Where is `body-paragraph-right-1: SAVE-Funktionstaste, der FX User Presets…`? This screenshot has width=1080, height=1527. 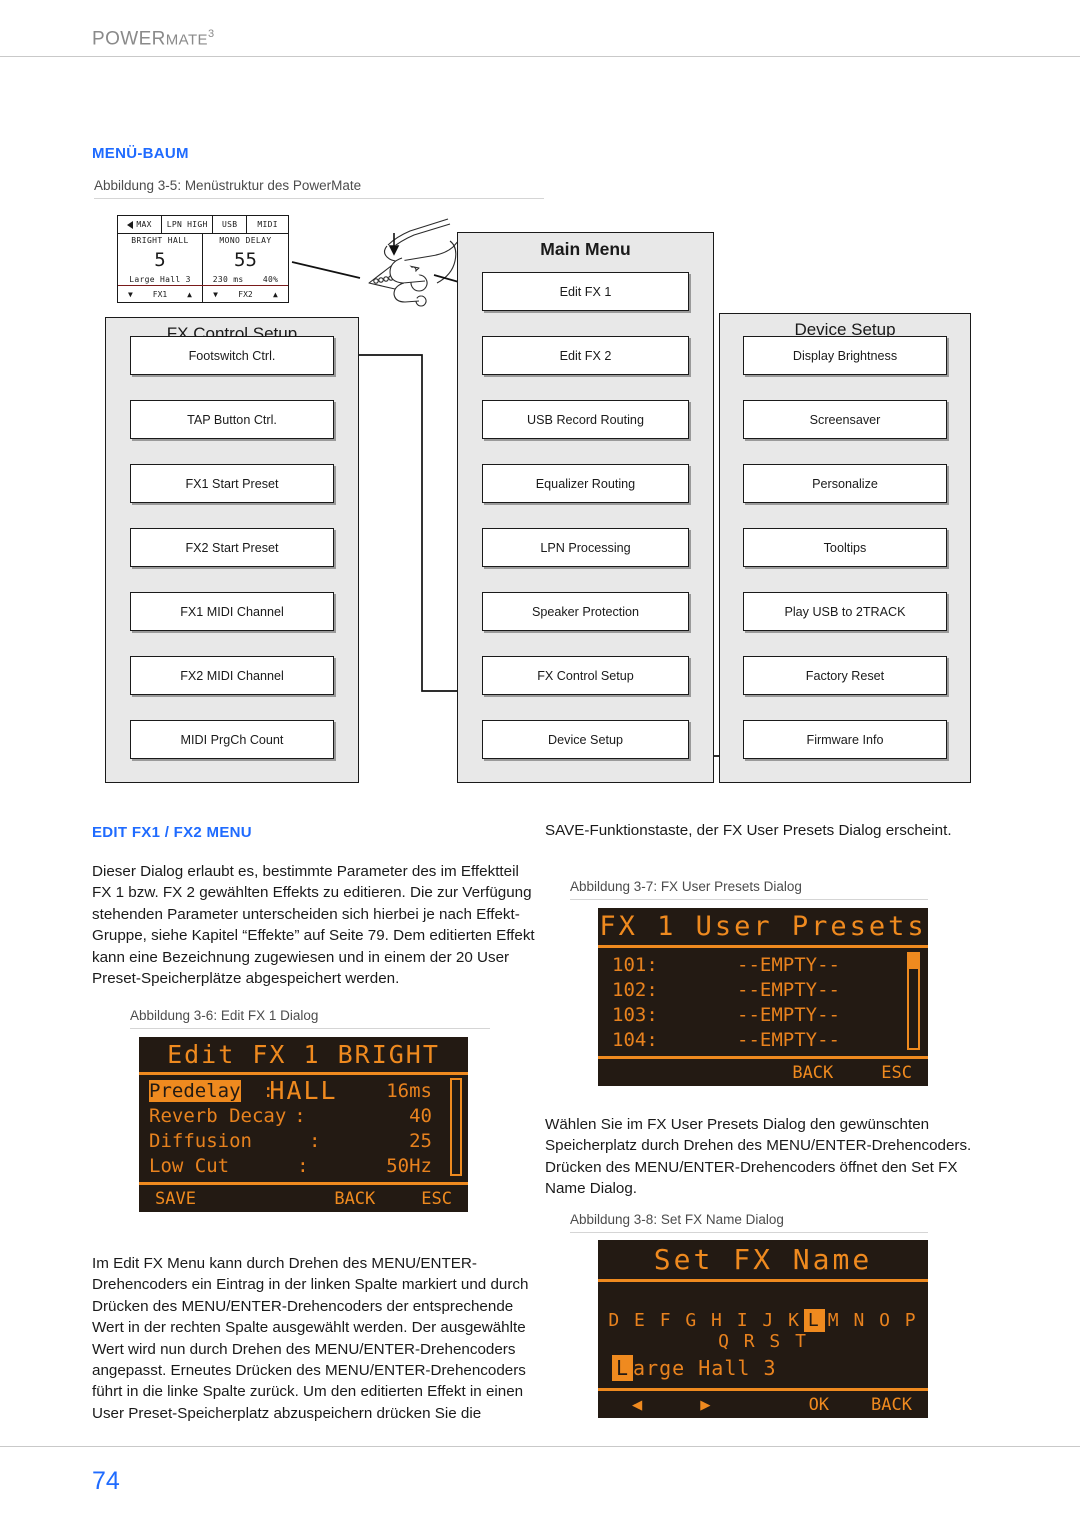 body-paragraph-right-1: SAVE-Funktionstaste, der FX User Presets… is located at coordinates (768, 830).